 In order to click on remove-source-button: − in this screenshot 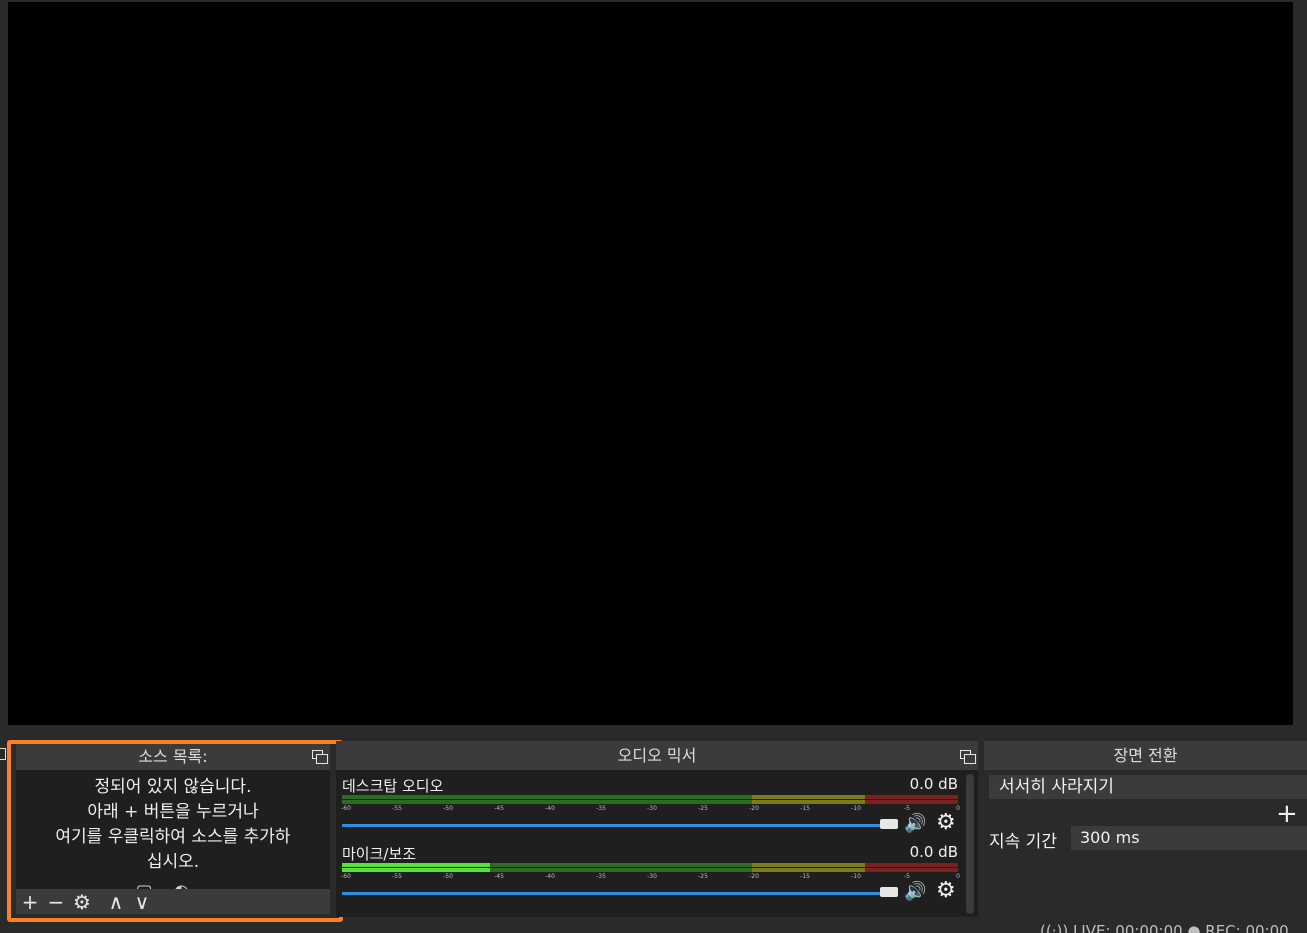, I will do `click(56, 902)`.